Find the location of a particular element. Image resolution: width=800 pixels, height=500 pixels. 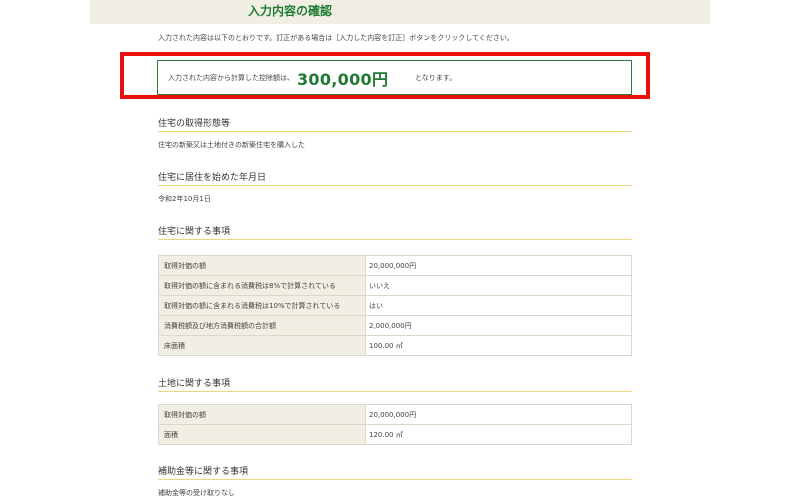

row-label: 面積 is located at coordinates (262, 434).